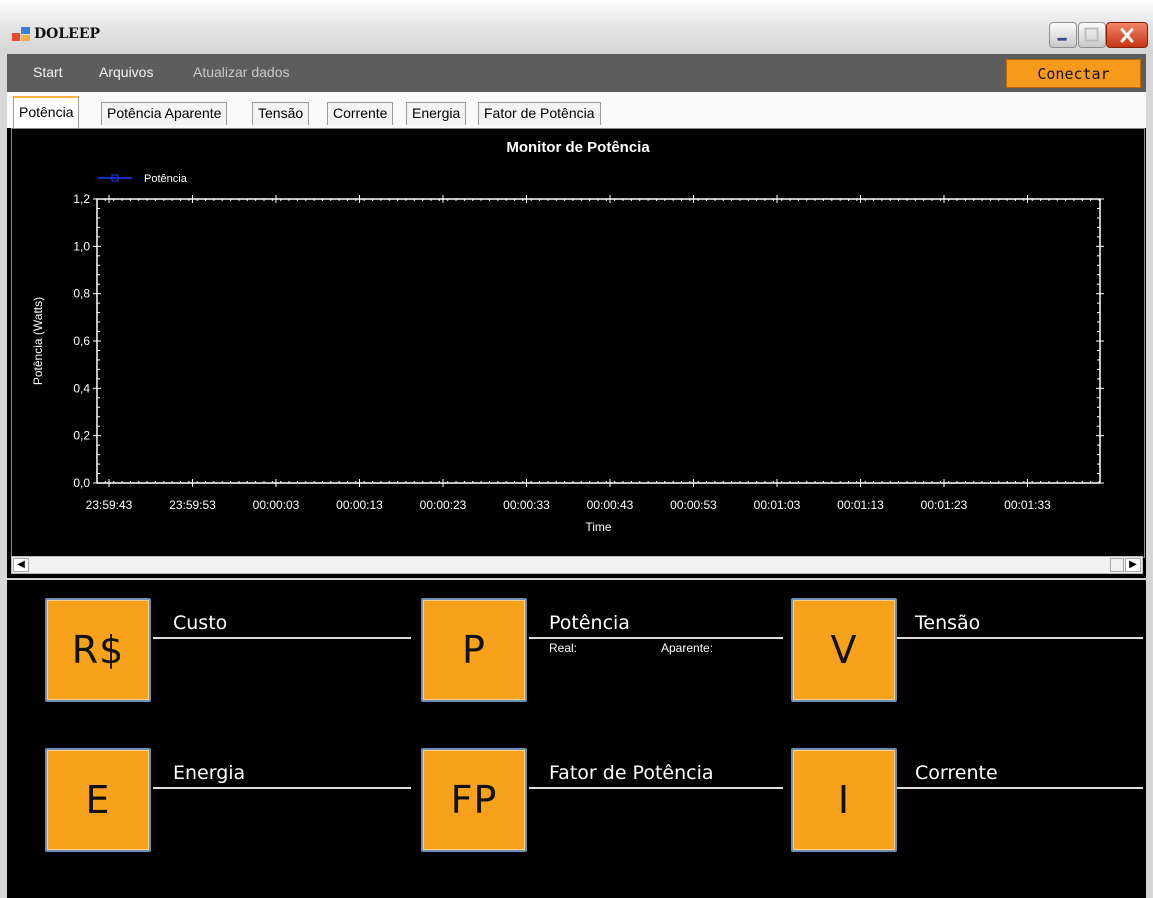 This screenshot has width=1153, height=898. What do you see at coordinates (578, 147) in the screenshot?
I see `chart-title: Monitor de Potência` at bounding box center [578, 147].